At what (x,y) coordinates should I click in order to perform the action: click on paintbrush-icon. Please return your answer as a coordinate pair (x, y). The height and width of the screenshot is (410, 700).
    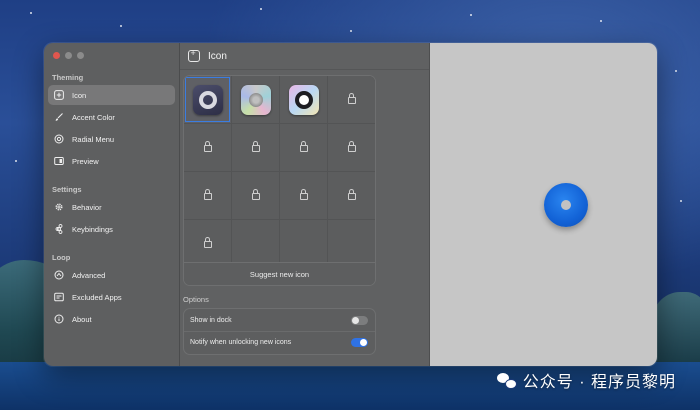
    Looking at the image, I should click on (59, 117).